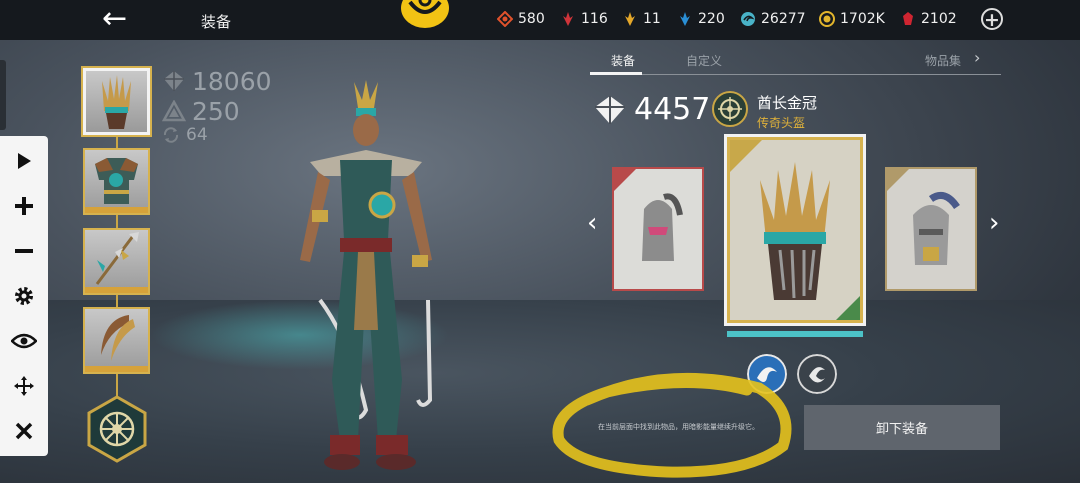 This screenshot has width=1080, height=483. What do you see at coordinates (704, 60) in the screenshot?
I see `tab-customize: 自定义` at bounding box center [704, 60].